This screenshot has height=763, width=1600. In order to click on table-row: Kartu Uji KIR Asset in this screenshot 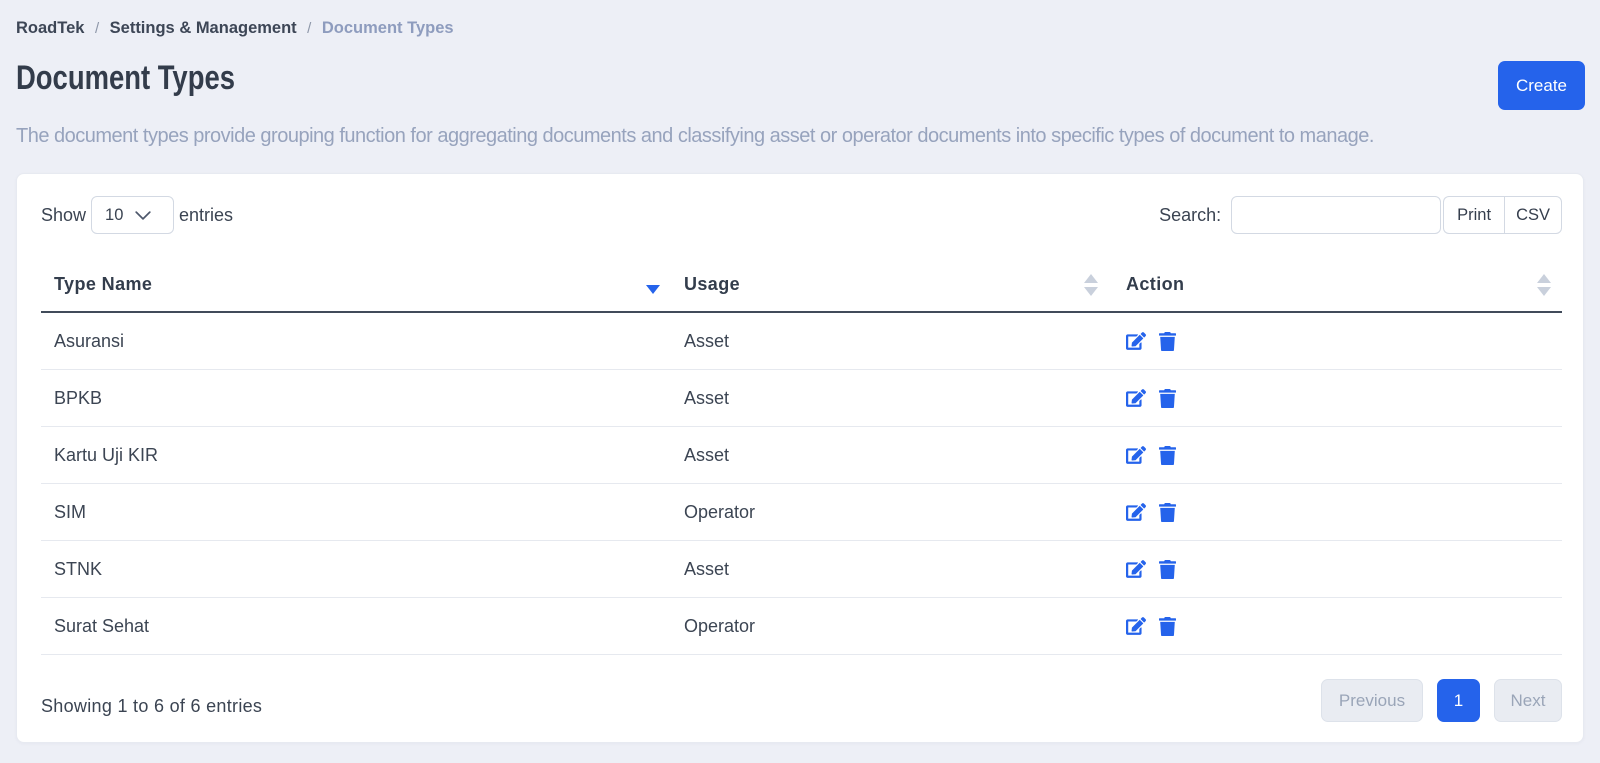, I will do `click(801, 455)`.